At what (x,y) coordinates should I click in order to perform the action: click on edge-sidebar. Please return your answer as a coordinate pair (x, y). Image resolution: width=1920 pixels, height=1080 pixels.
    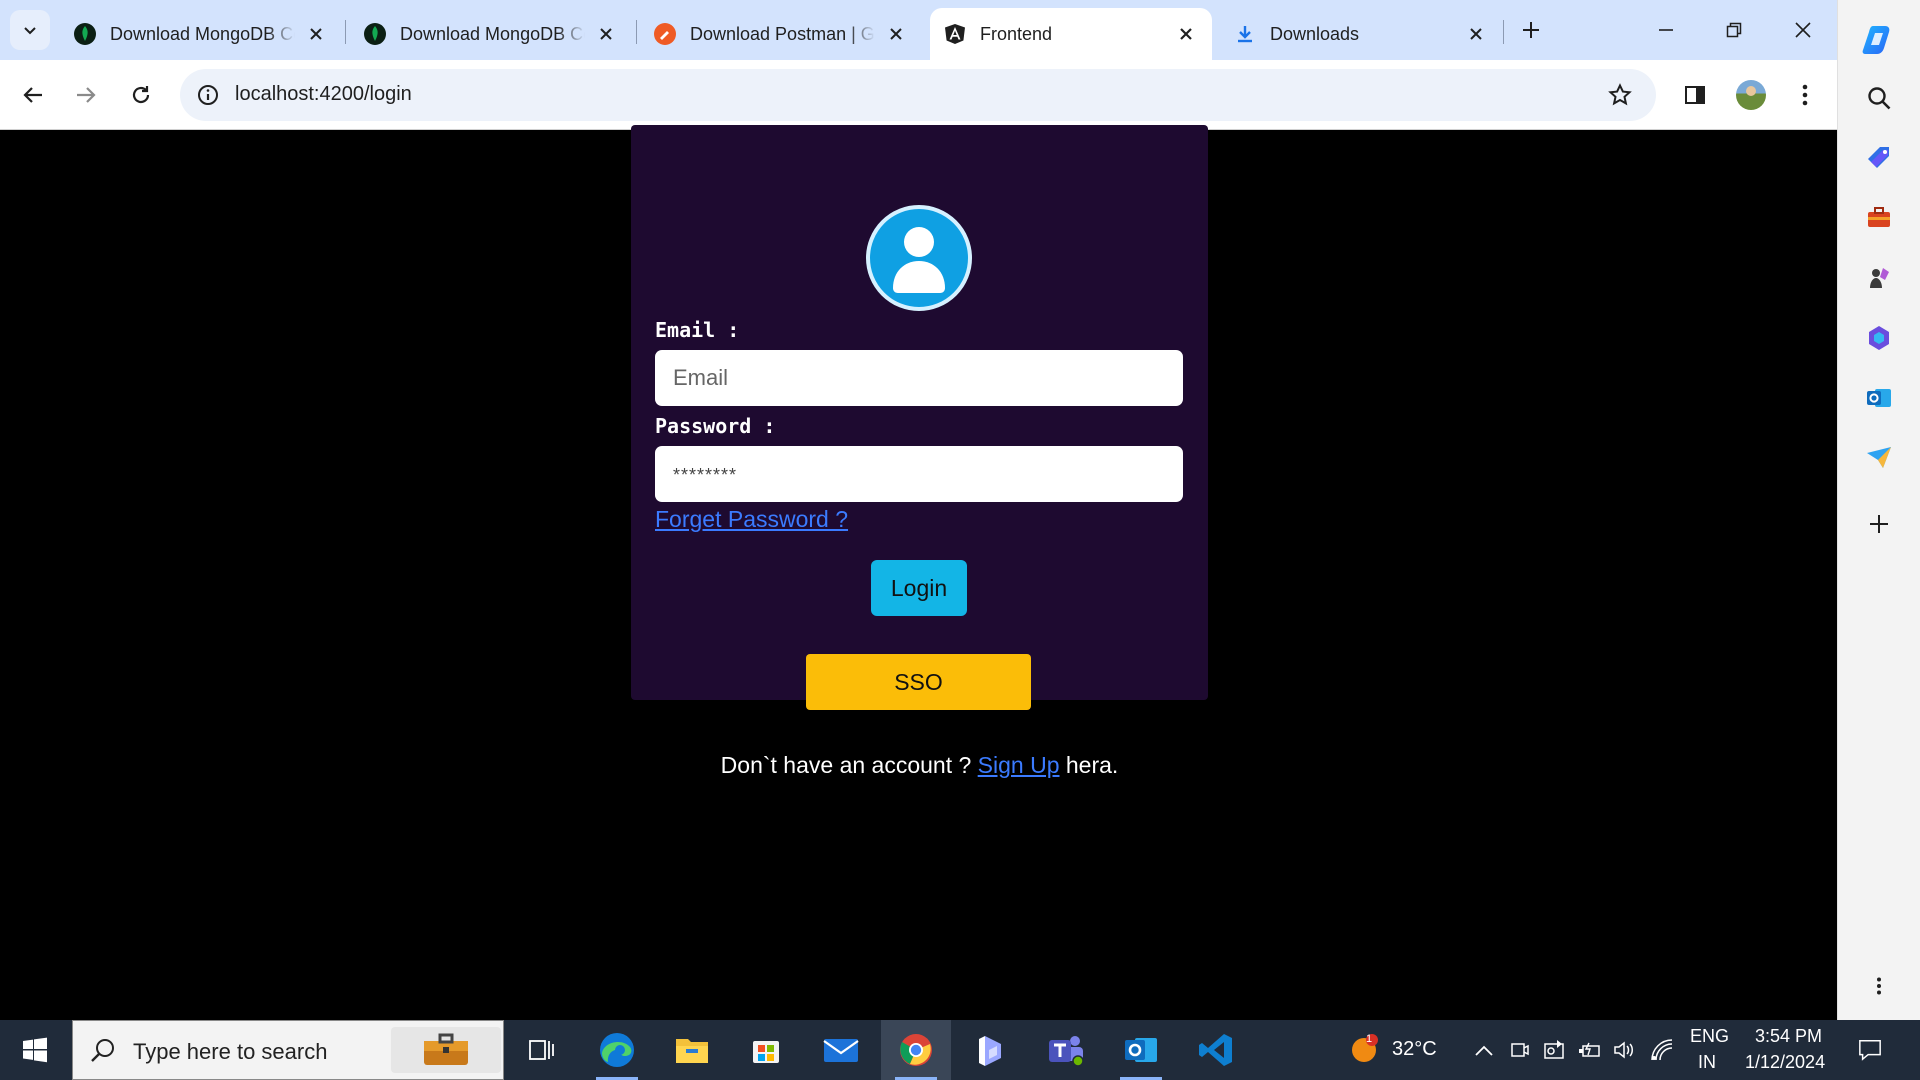
    Looking at the image, I should click on (1878, 510).